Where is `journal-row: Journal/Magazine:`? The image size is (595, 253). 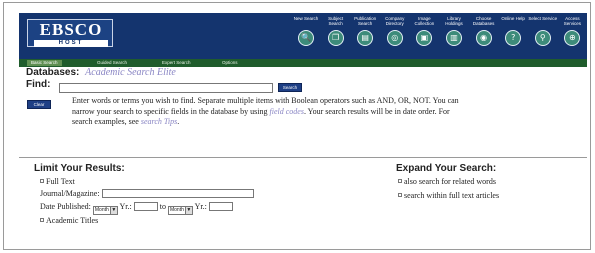 journal-row: Journal/Magazine: is located at coordinates (147, 194).